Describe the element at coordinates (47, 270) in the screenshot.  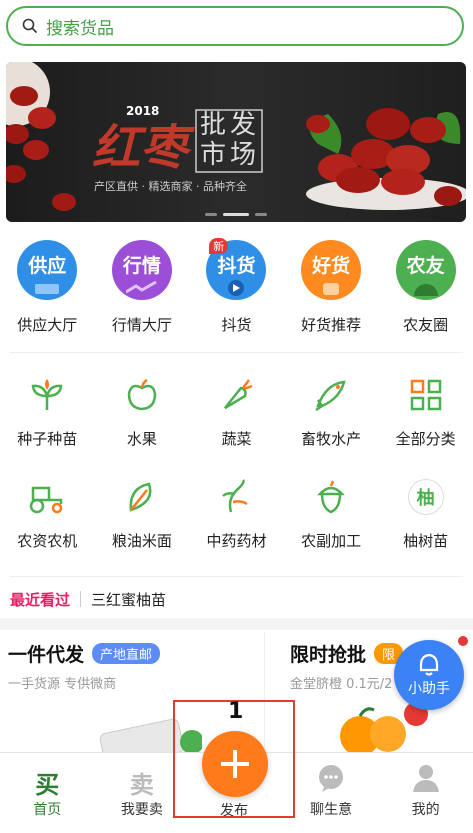
I see `supply-icon: 供应` at that location.